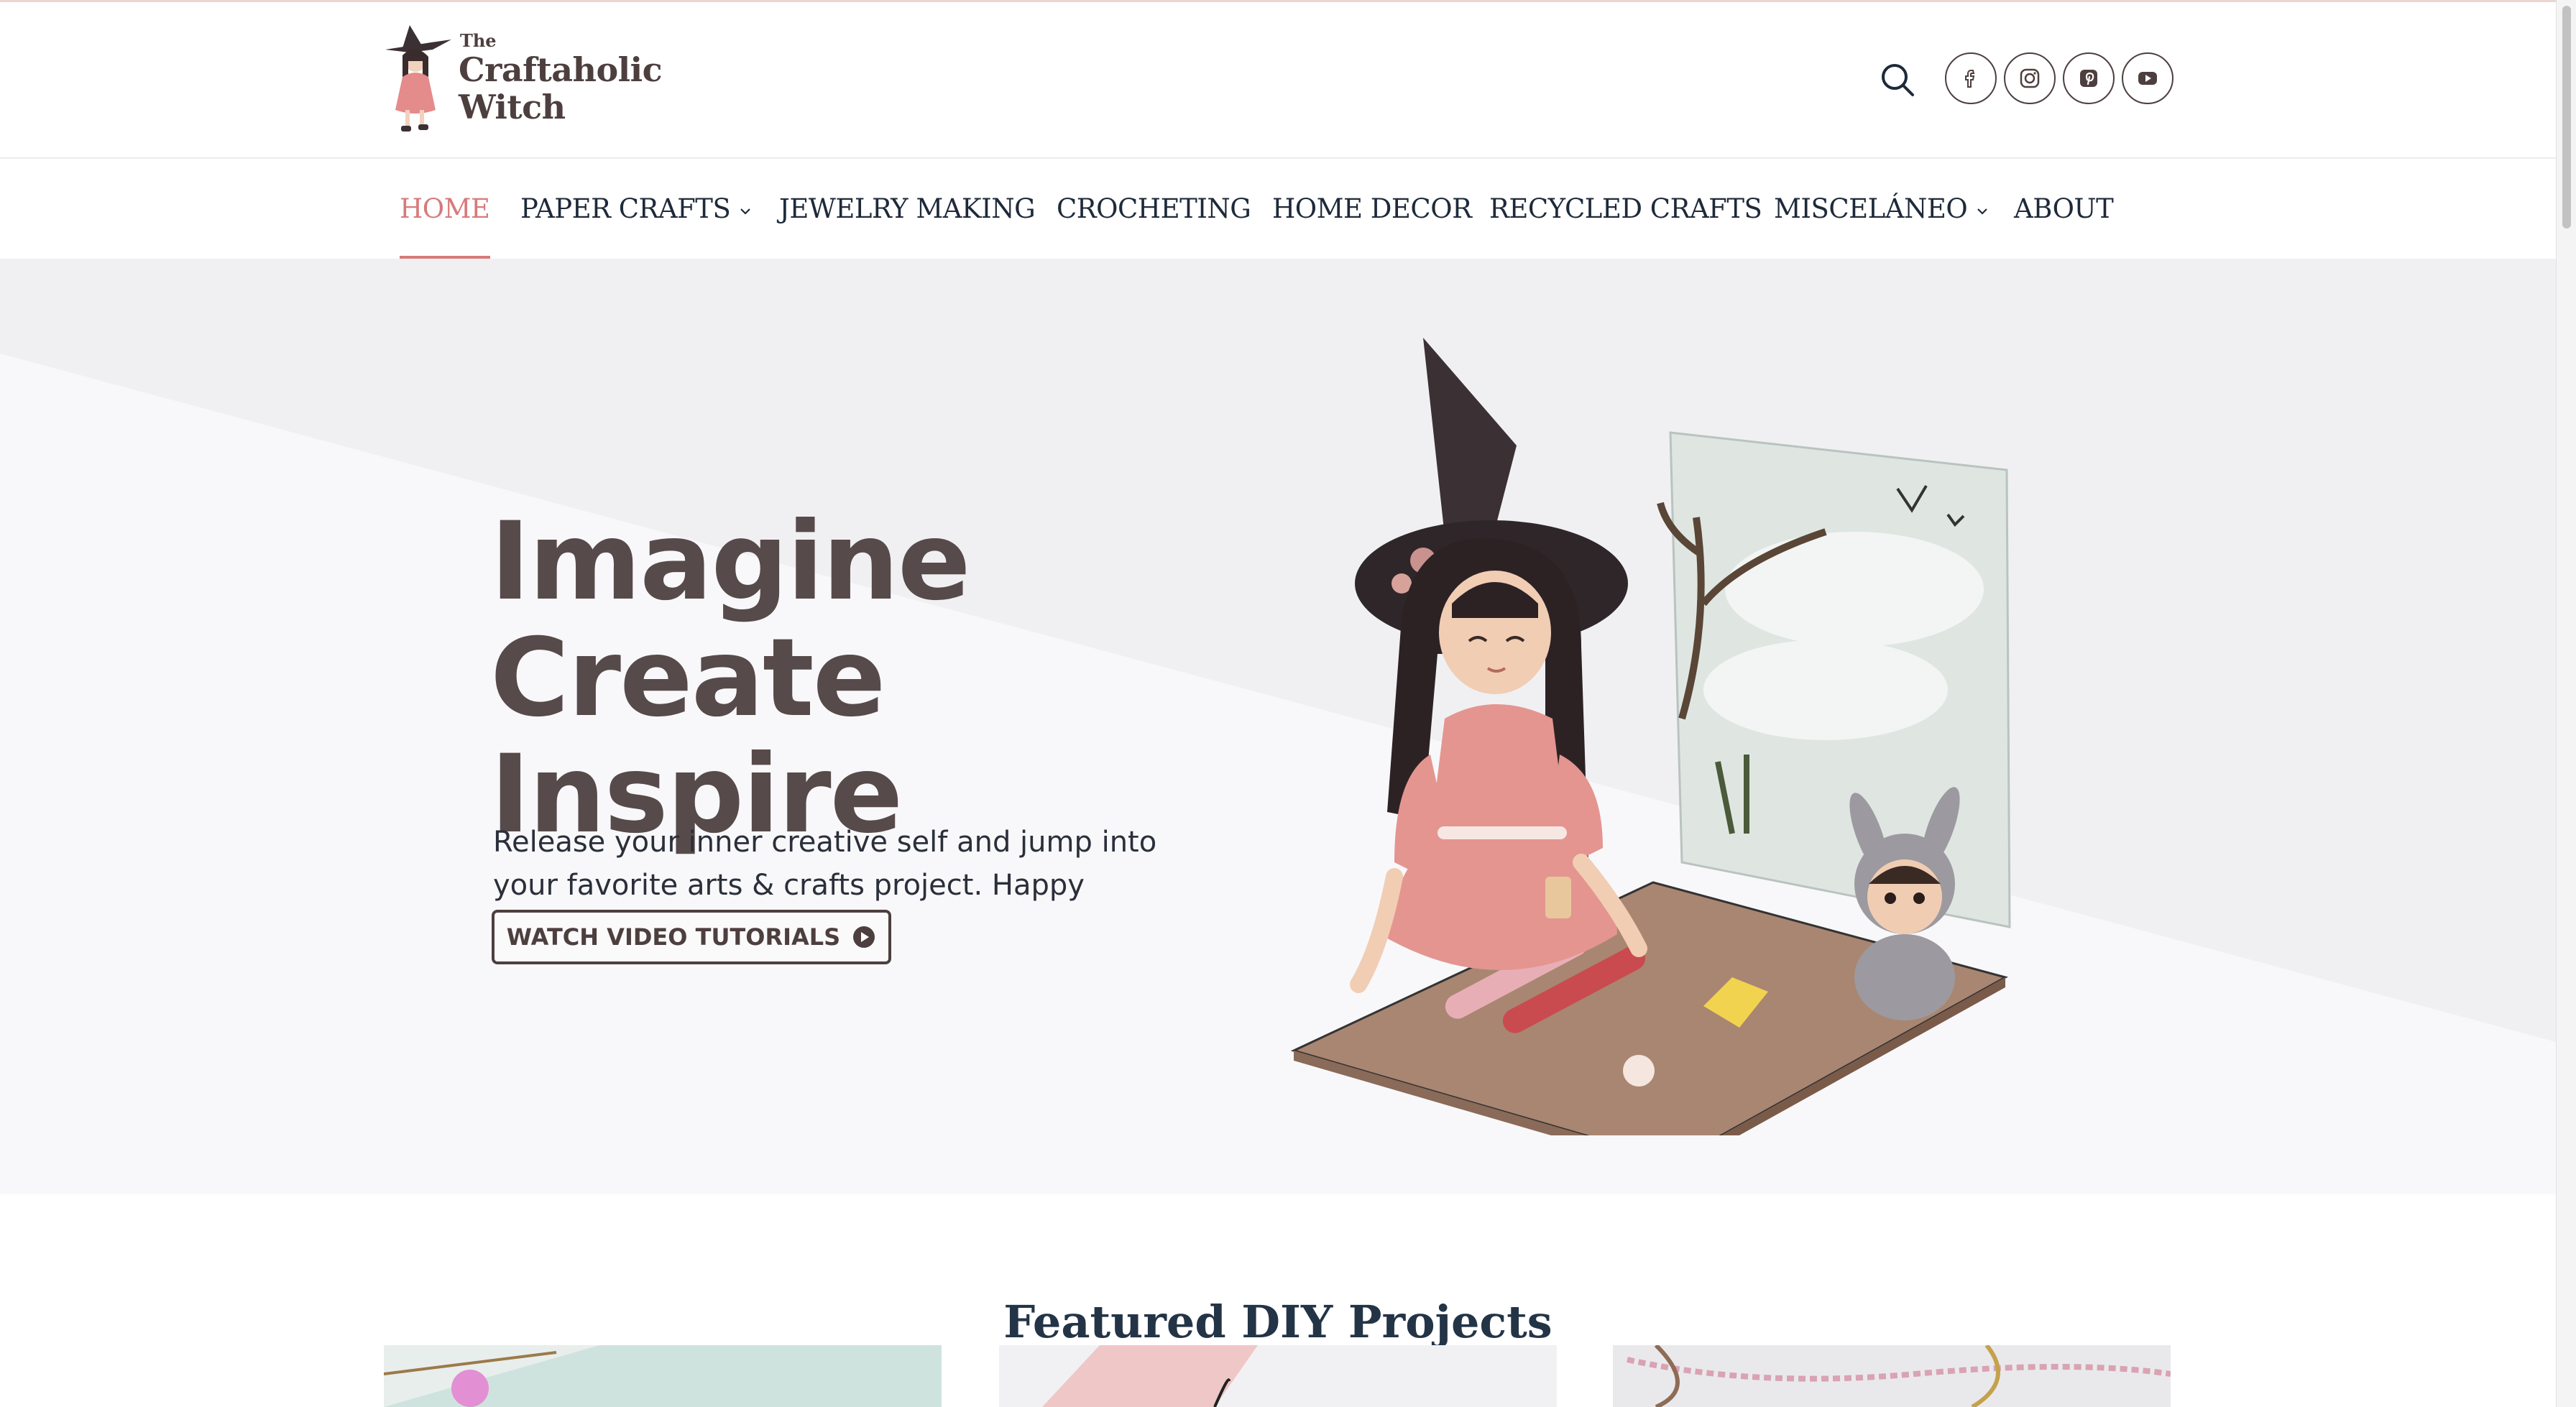  I want to click on nav-item-label: PAPER CRAFTS, so click(625, 208).